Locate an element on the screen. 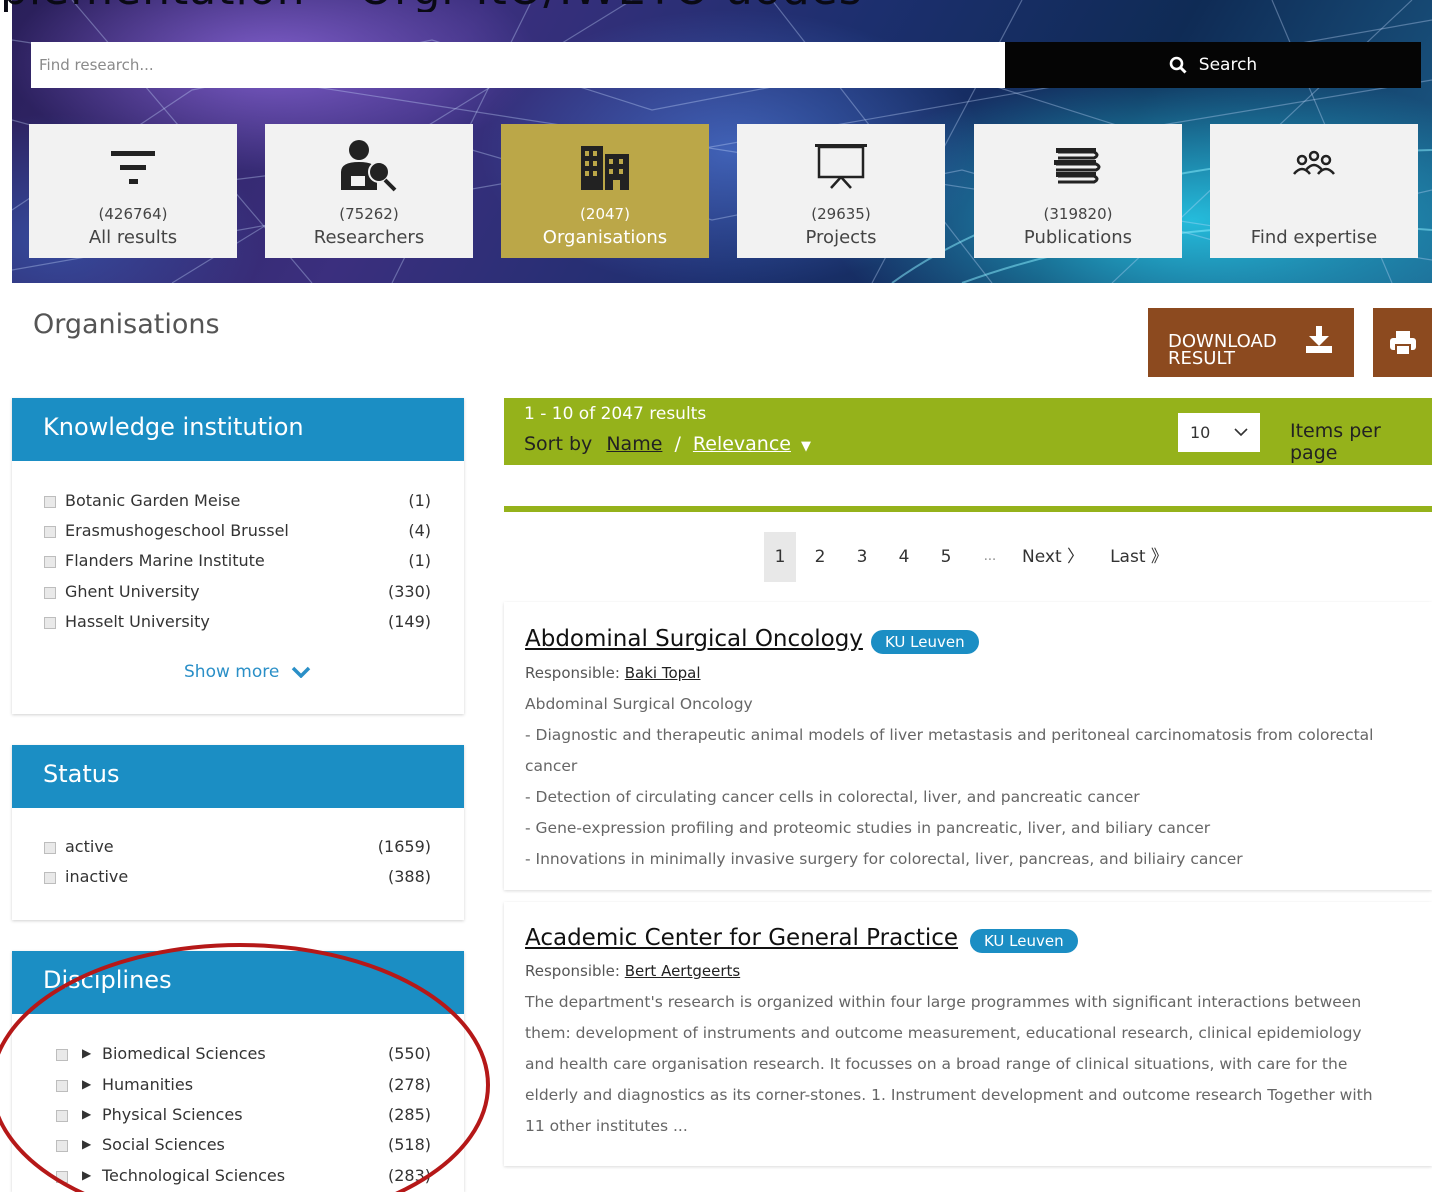  banner-title: plementation – Orgr ItO/IWETO uodes is located at coordinates (716, 6).